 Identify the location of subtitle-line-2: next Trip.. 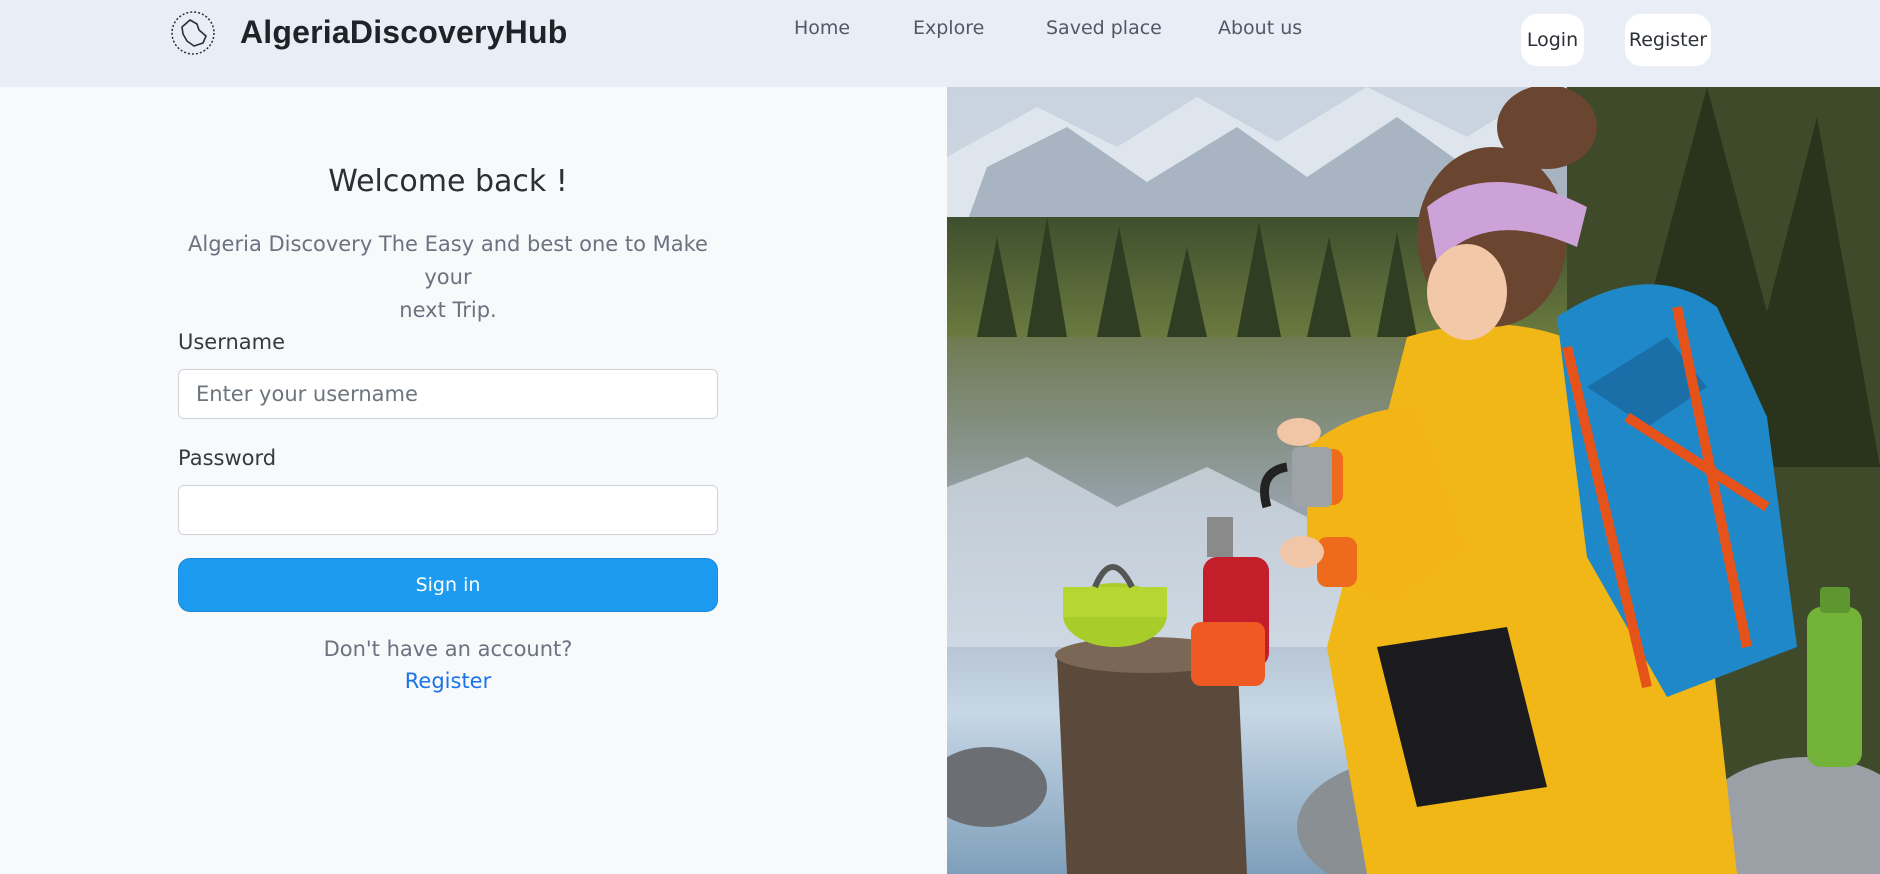
(448, 310).